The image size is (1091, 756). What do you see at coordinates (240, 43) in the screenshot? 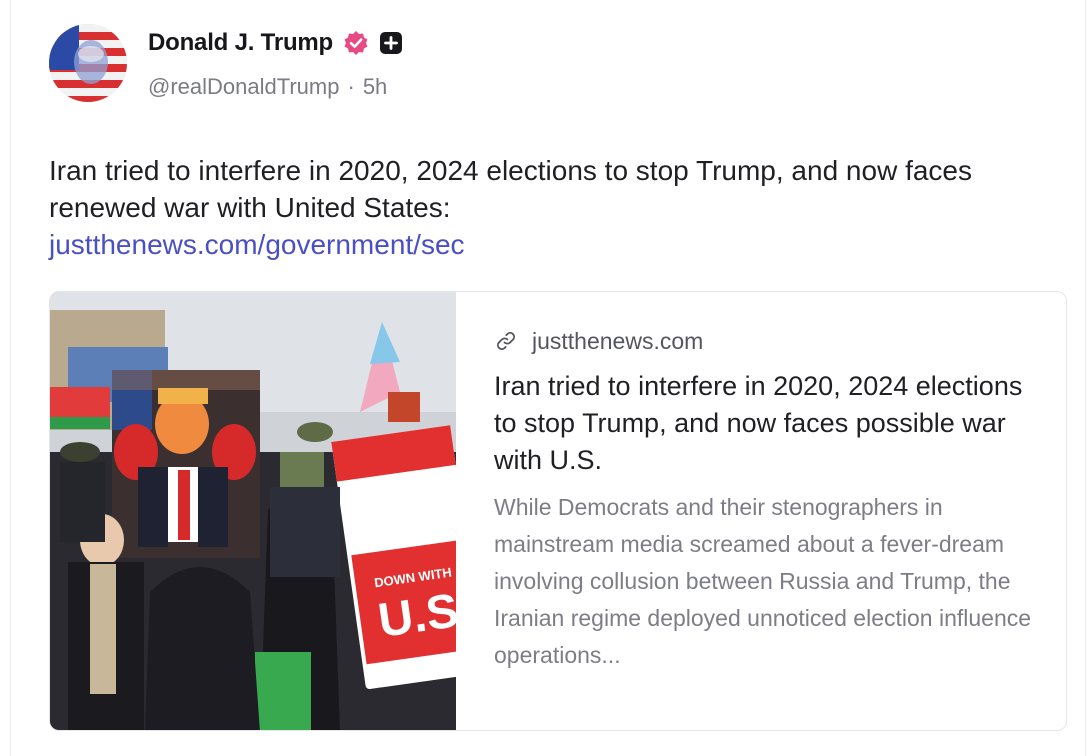
I see `author-display-name: Donald J. Trump` at bounding box center [240, 43].